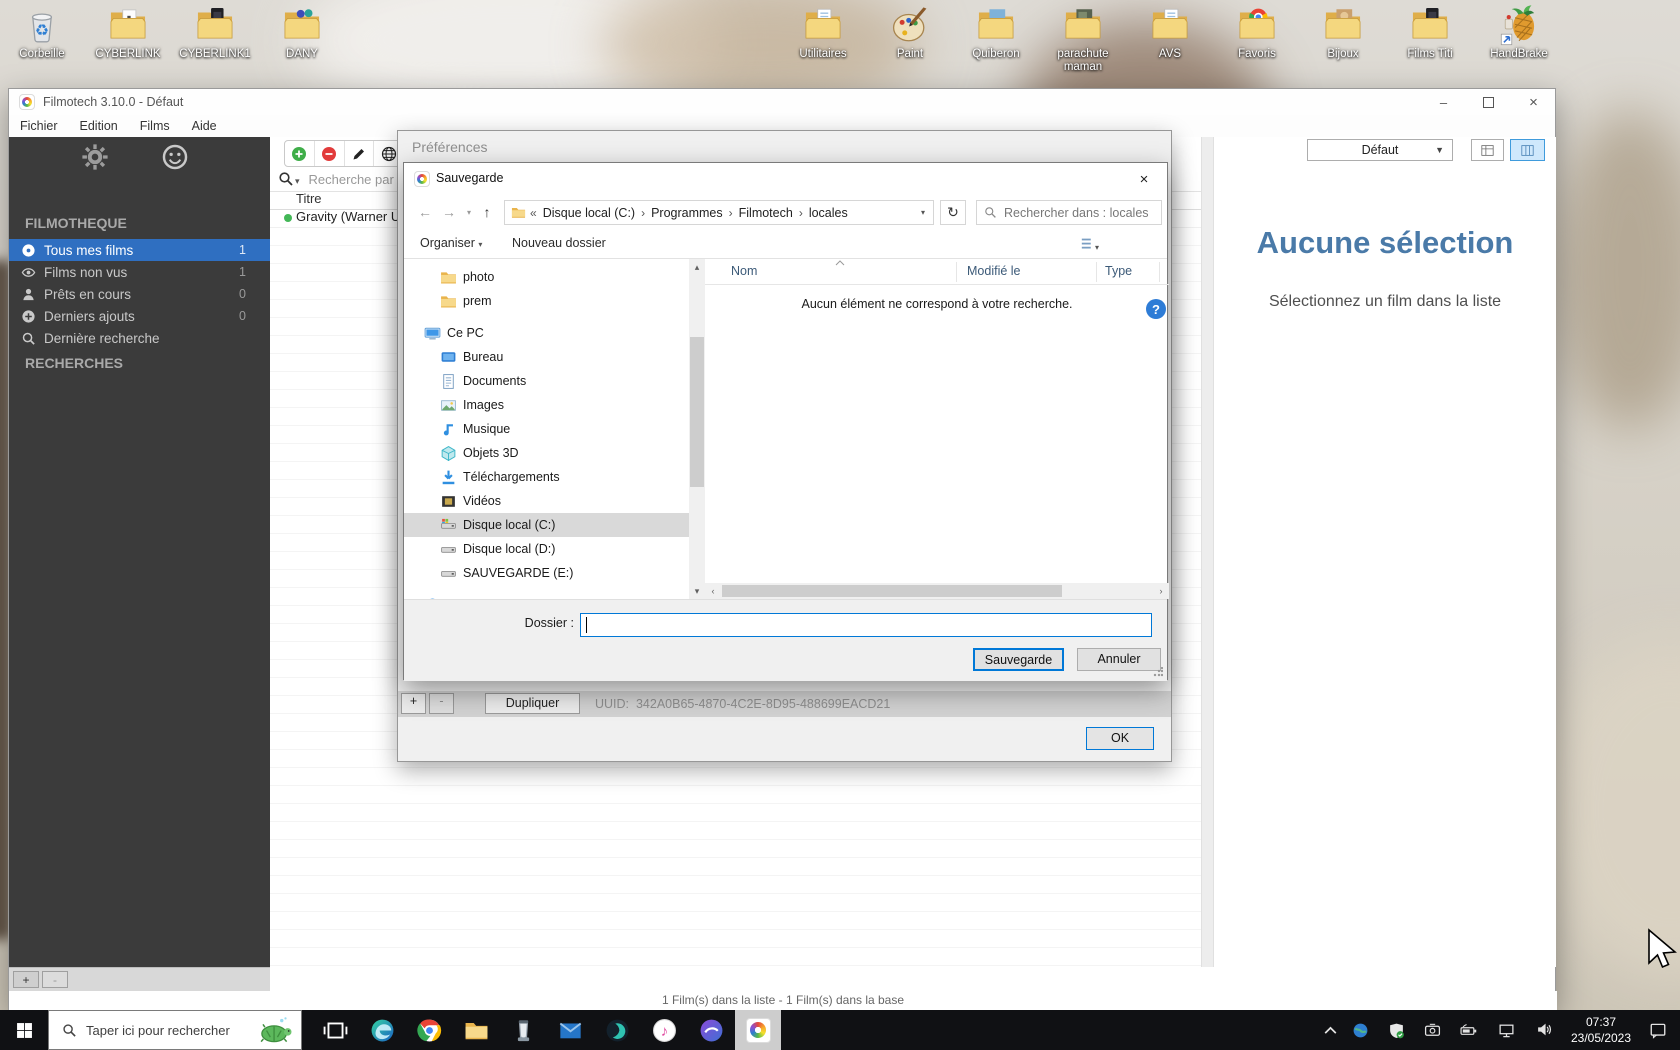  I want to click on maximize-button, so click(1488, 102).